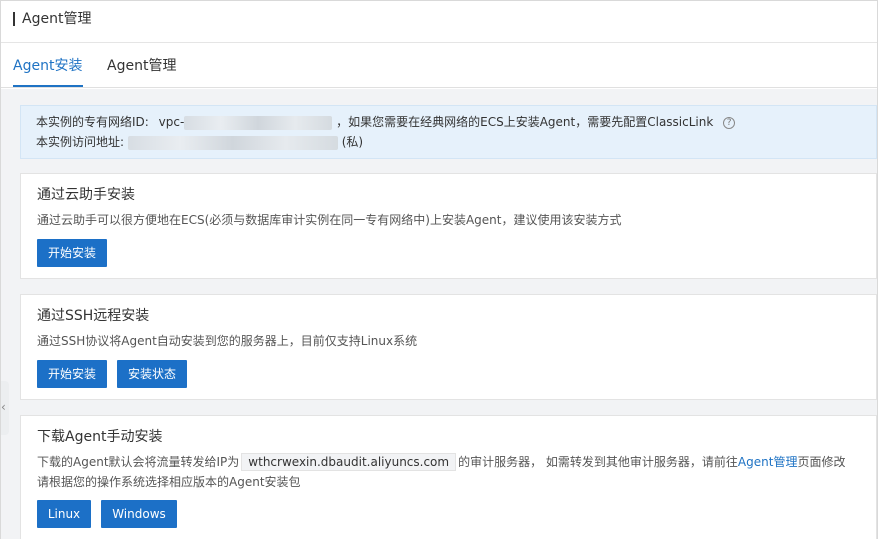 The width and height of the screenshot is (878, 539). What do you see at coordinates (92, 122) in the screenshot?
I see `notice-vpc-label: 本实例的专有网络ID:` at bounding box center [92, 122].